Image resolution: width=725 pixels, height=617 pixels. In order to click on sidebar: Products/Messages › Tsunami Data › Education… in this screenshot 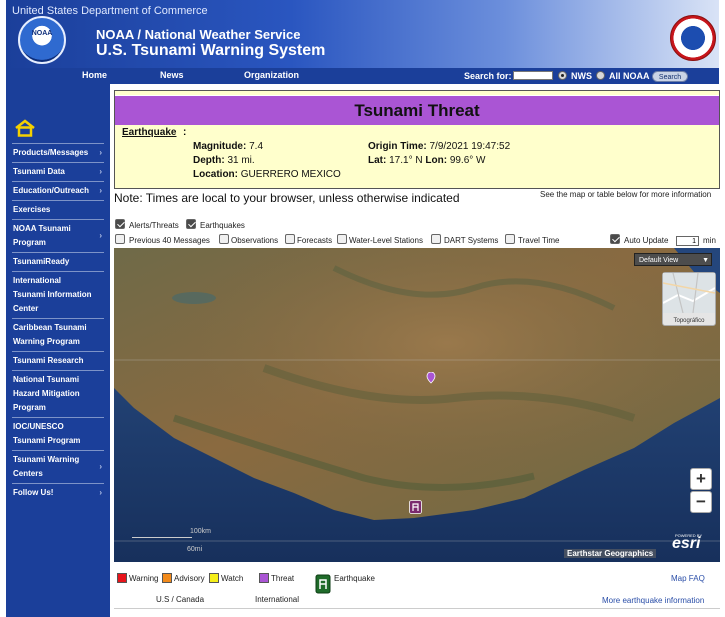, I will do `click(58, 350)`.